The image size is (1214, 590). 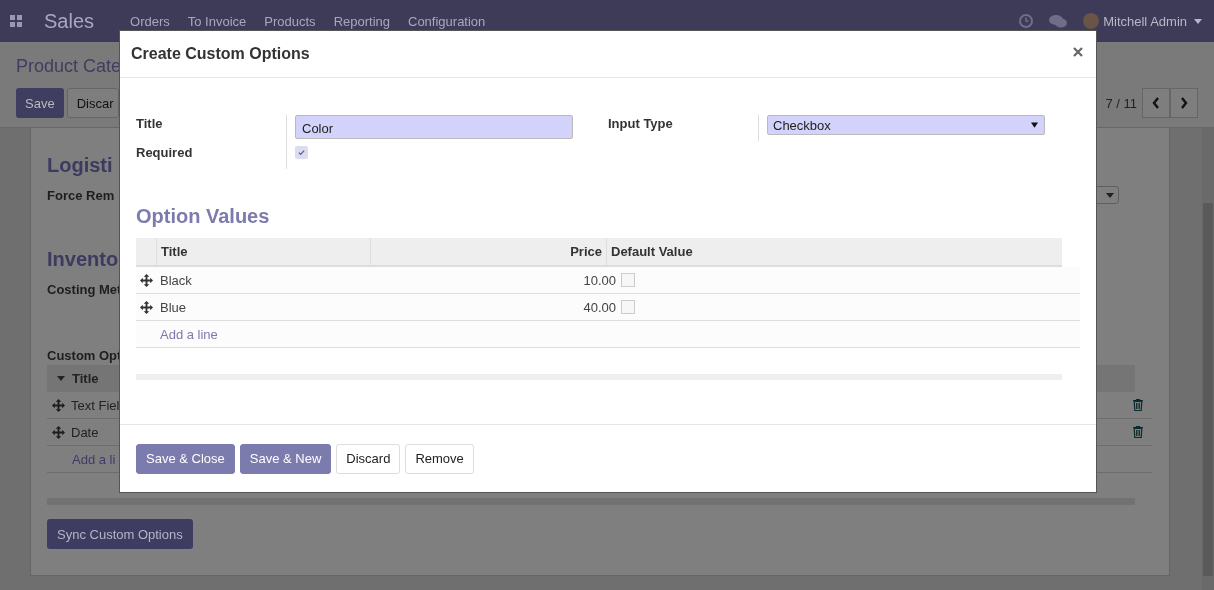 What do you see at coordinates (439, 458) in the screenshot?
I see `dialog-button: Remove` at bounding box center [439, 458].